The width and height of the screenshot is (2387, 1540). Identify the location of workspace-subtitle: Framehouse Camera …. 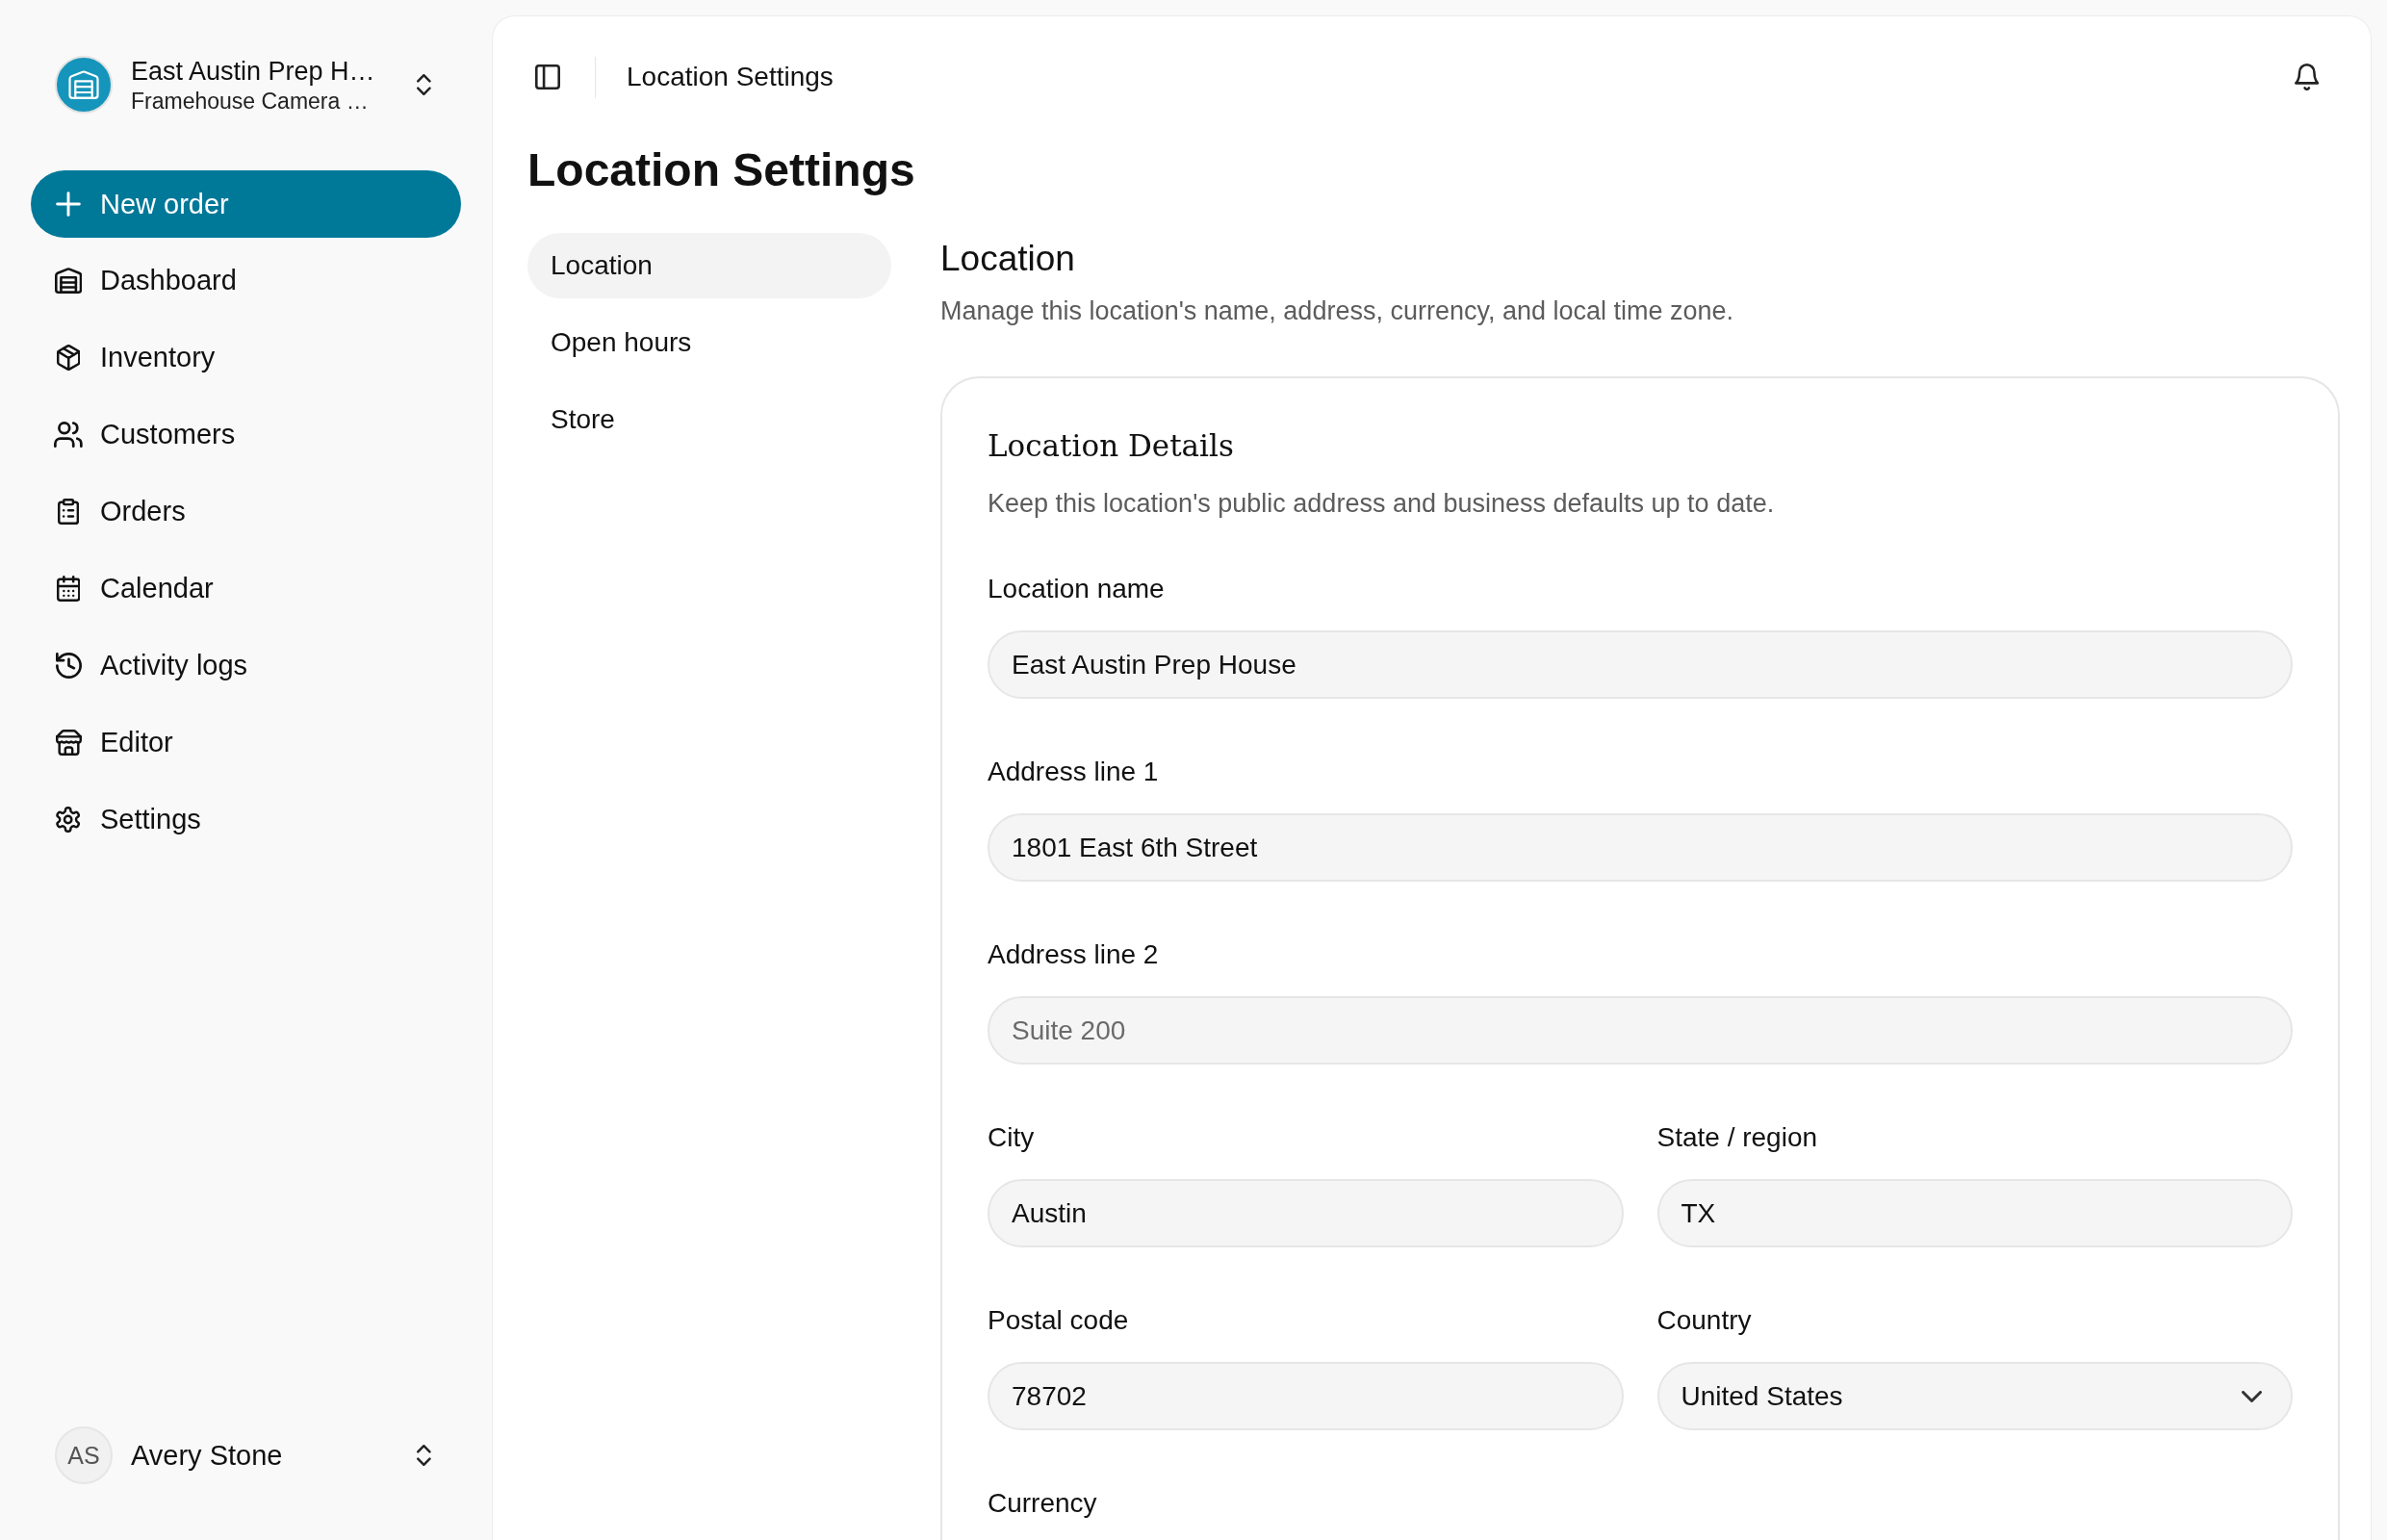
(250, 101).